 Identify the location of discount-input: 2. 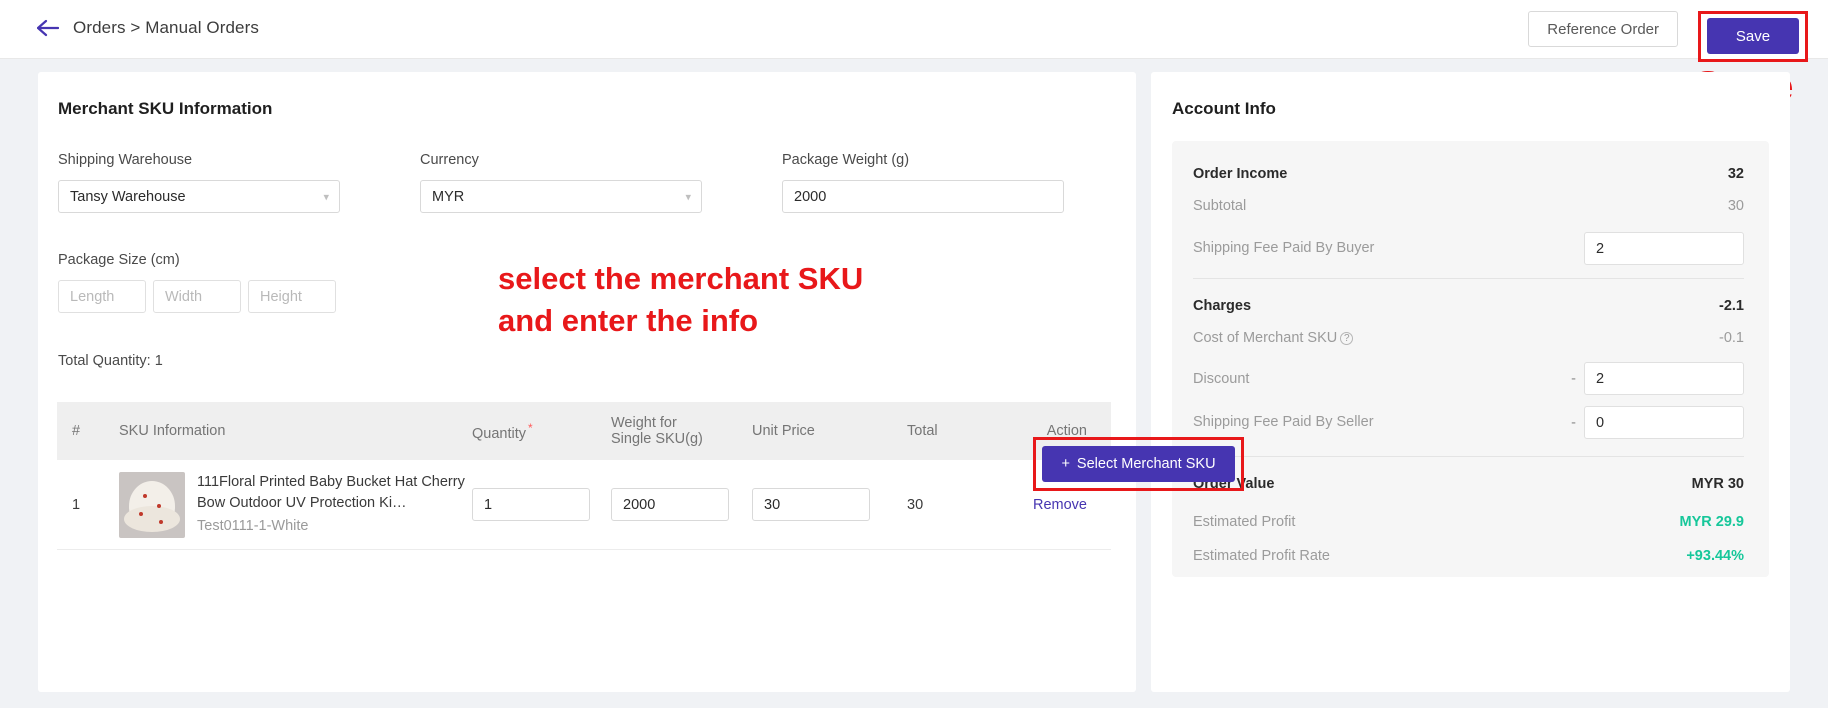
(1664, 378).